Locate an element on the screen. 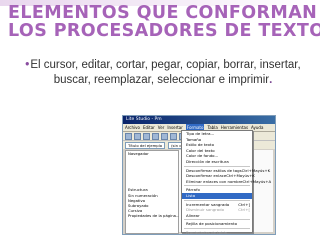 Image resolution: width=320 pixels, height=240 pixels. menu-item: Archivo is located at coordinates (132, 127).